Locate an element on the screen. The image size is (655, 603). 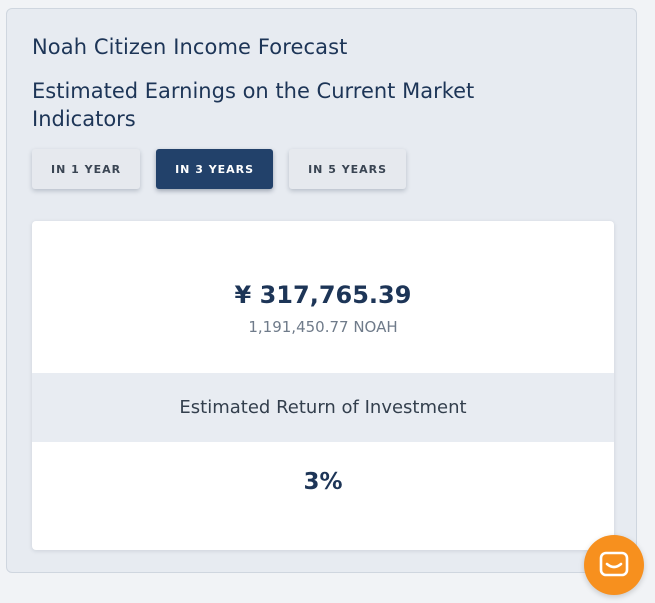
period-tabs: IN 1 YEAR IN 3 YEARS IN 5 YEARS is located at coordinates (219, 169).